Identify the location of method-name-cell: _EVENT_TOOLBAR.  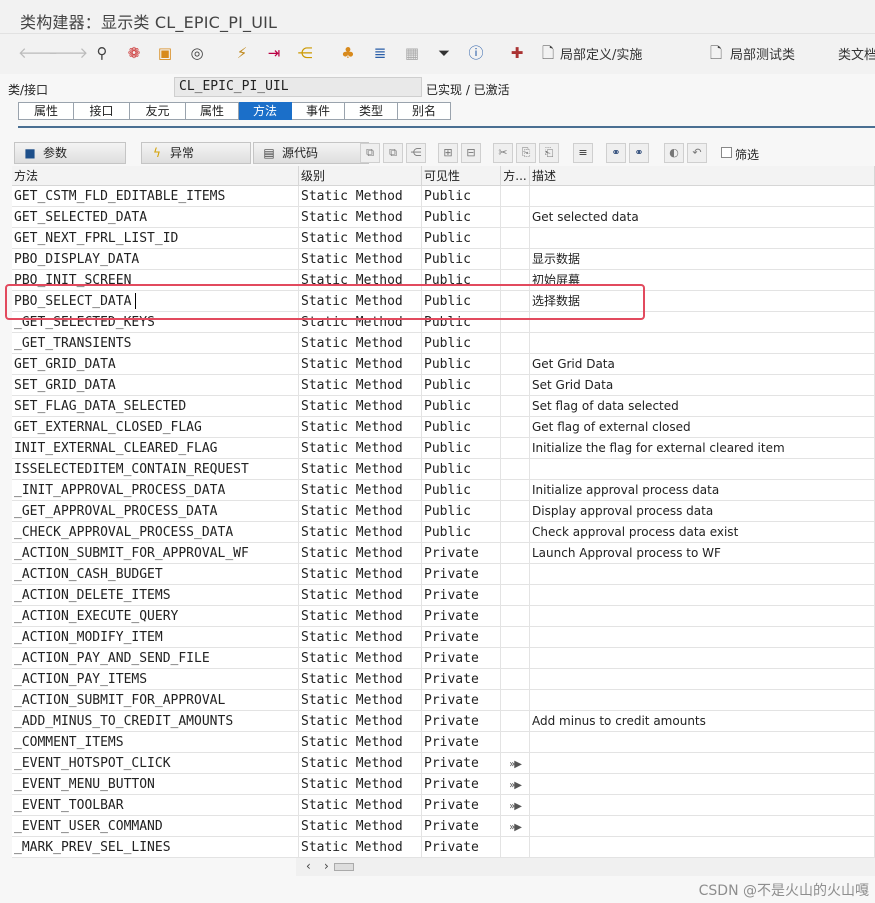
(155, 805).